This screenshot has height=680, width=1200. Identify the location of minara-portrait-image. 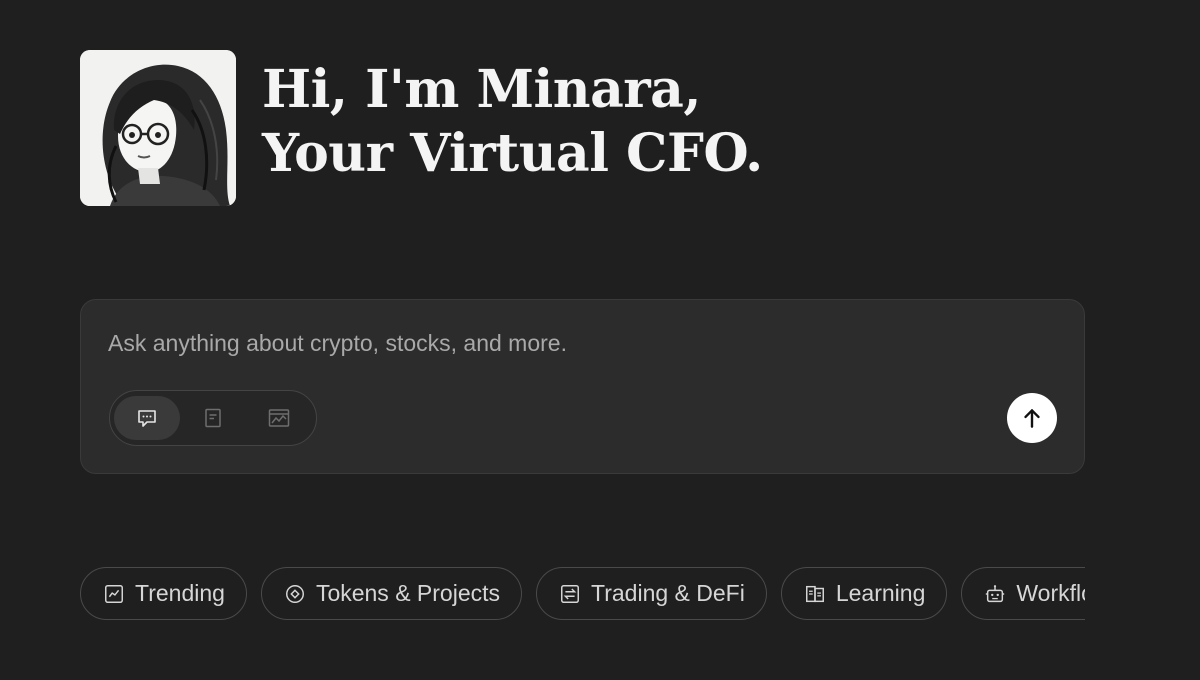
(158, 128).